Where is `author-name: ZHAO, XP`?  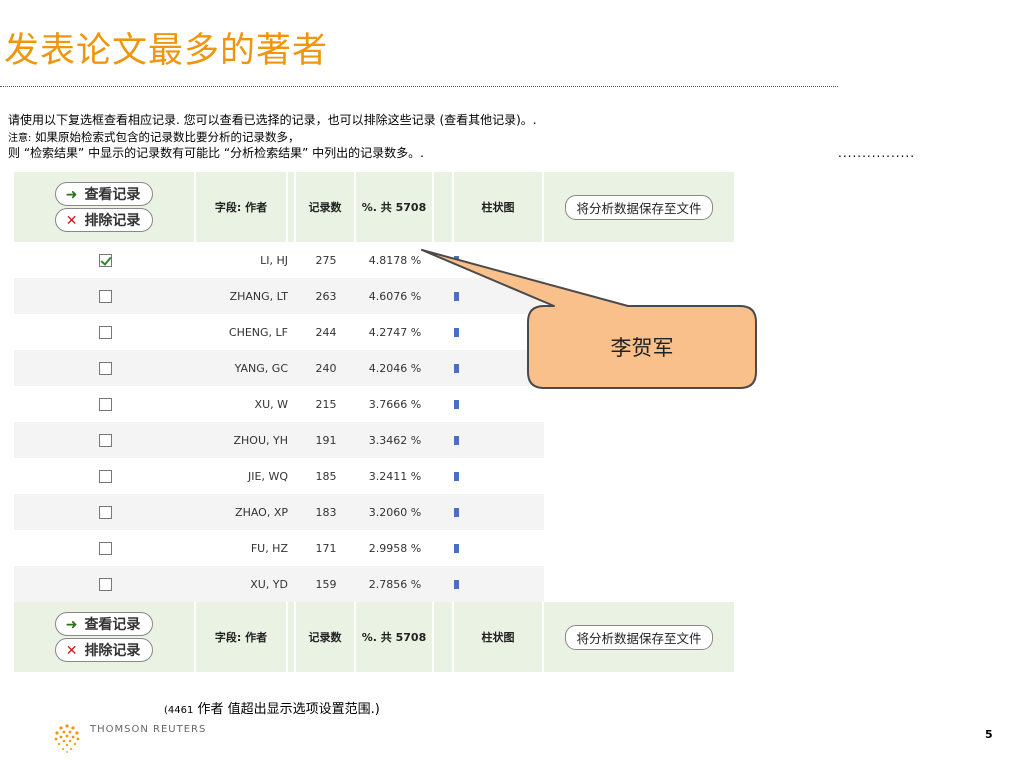
author-name: ZHAO, XP is located at coordinates (242, 512).